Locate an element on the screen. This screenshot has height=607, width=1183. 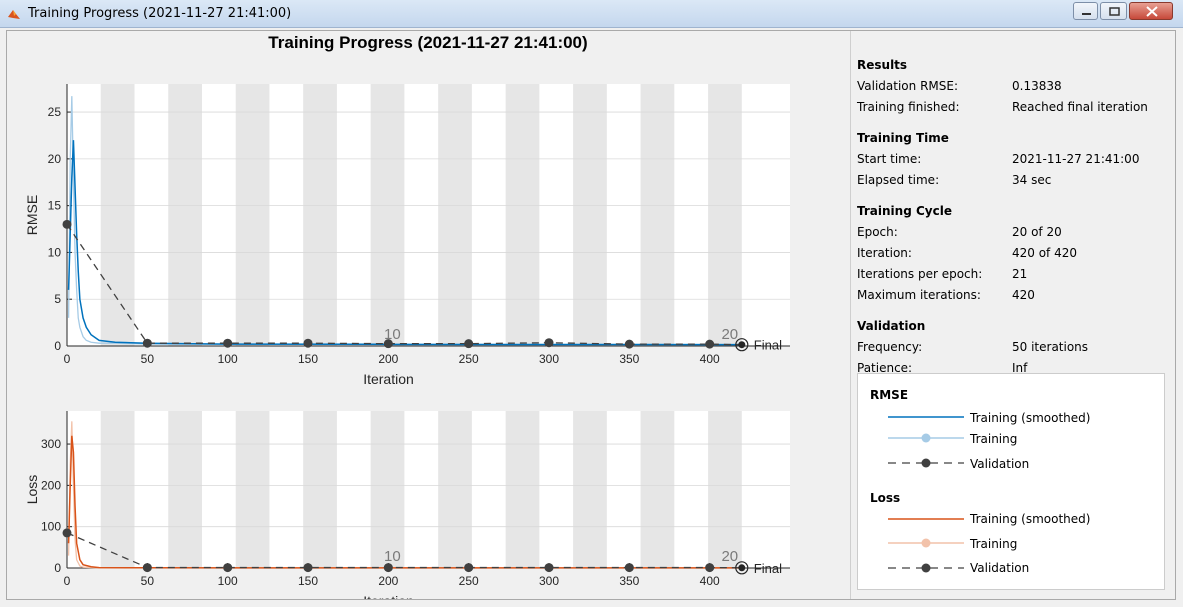
restore-icon is located at coordinates (1114, 11).